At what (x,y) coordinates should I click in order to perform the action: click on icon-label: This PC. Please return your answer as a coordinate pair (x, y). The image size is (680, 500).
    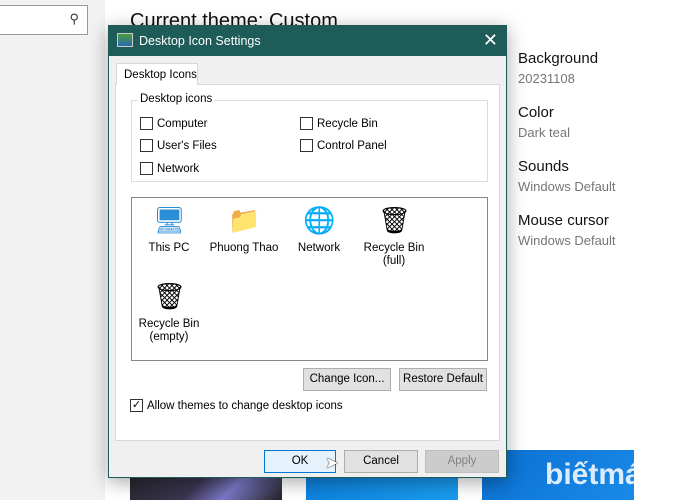
    Looking at the image, I should click on (169, 248).